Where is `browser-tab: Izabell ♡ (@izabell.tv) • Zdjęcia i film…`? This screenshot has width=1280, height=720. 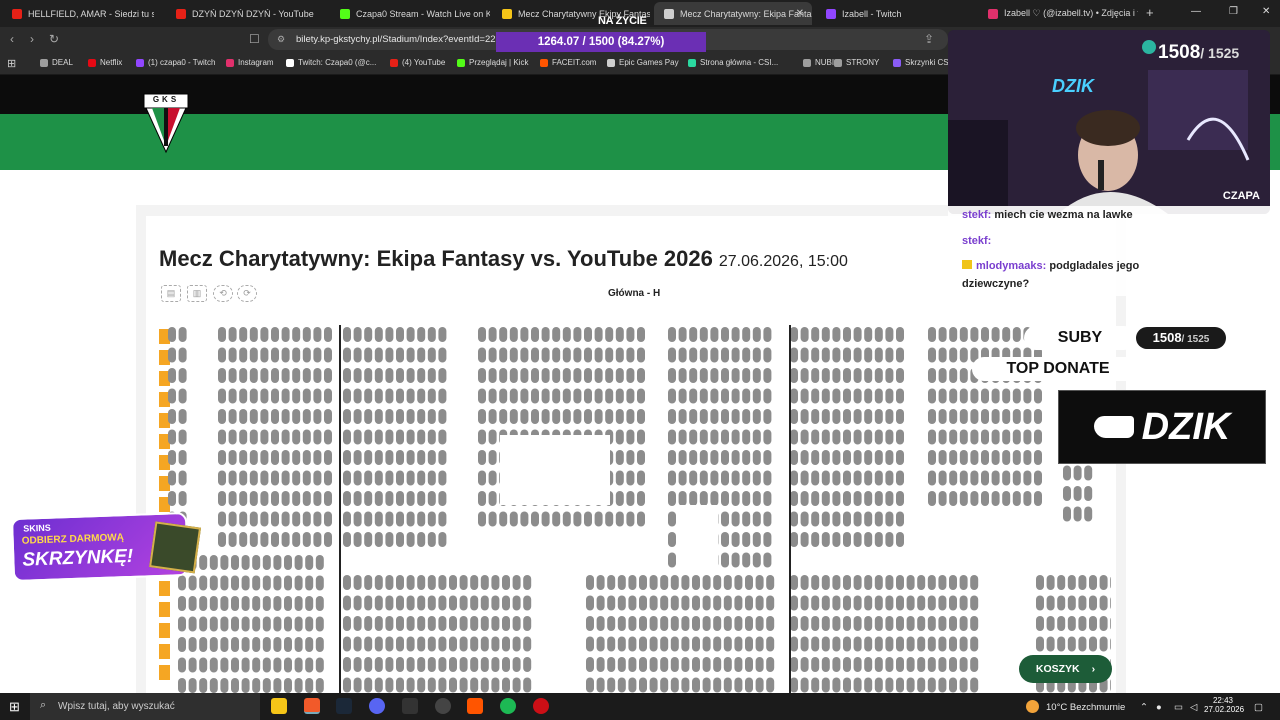
browser-tab: Izabell ♡ (@izabell.tv) • Zdjęcia i film… is located at coordinates (1058, 13).